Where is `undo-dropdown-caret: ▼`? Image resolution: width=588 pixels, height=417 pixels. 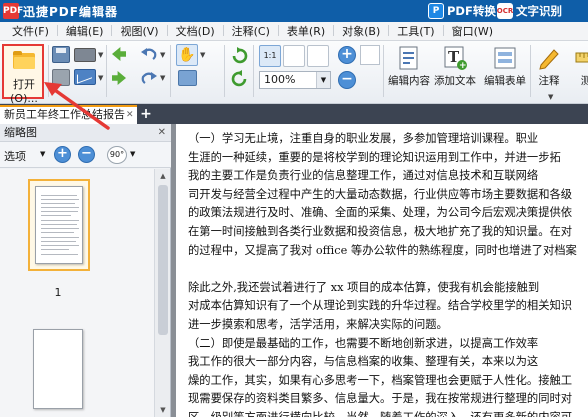 undo-dropdown-caret: ▼ is located at coordinates (162, 55).